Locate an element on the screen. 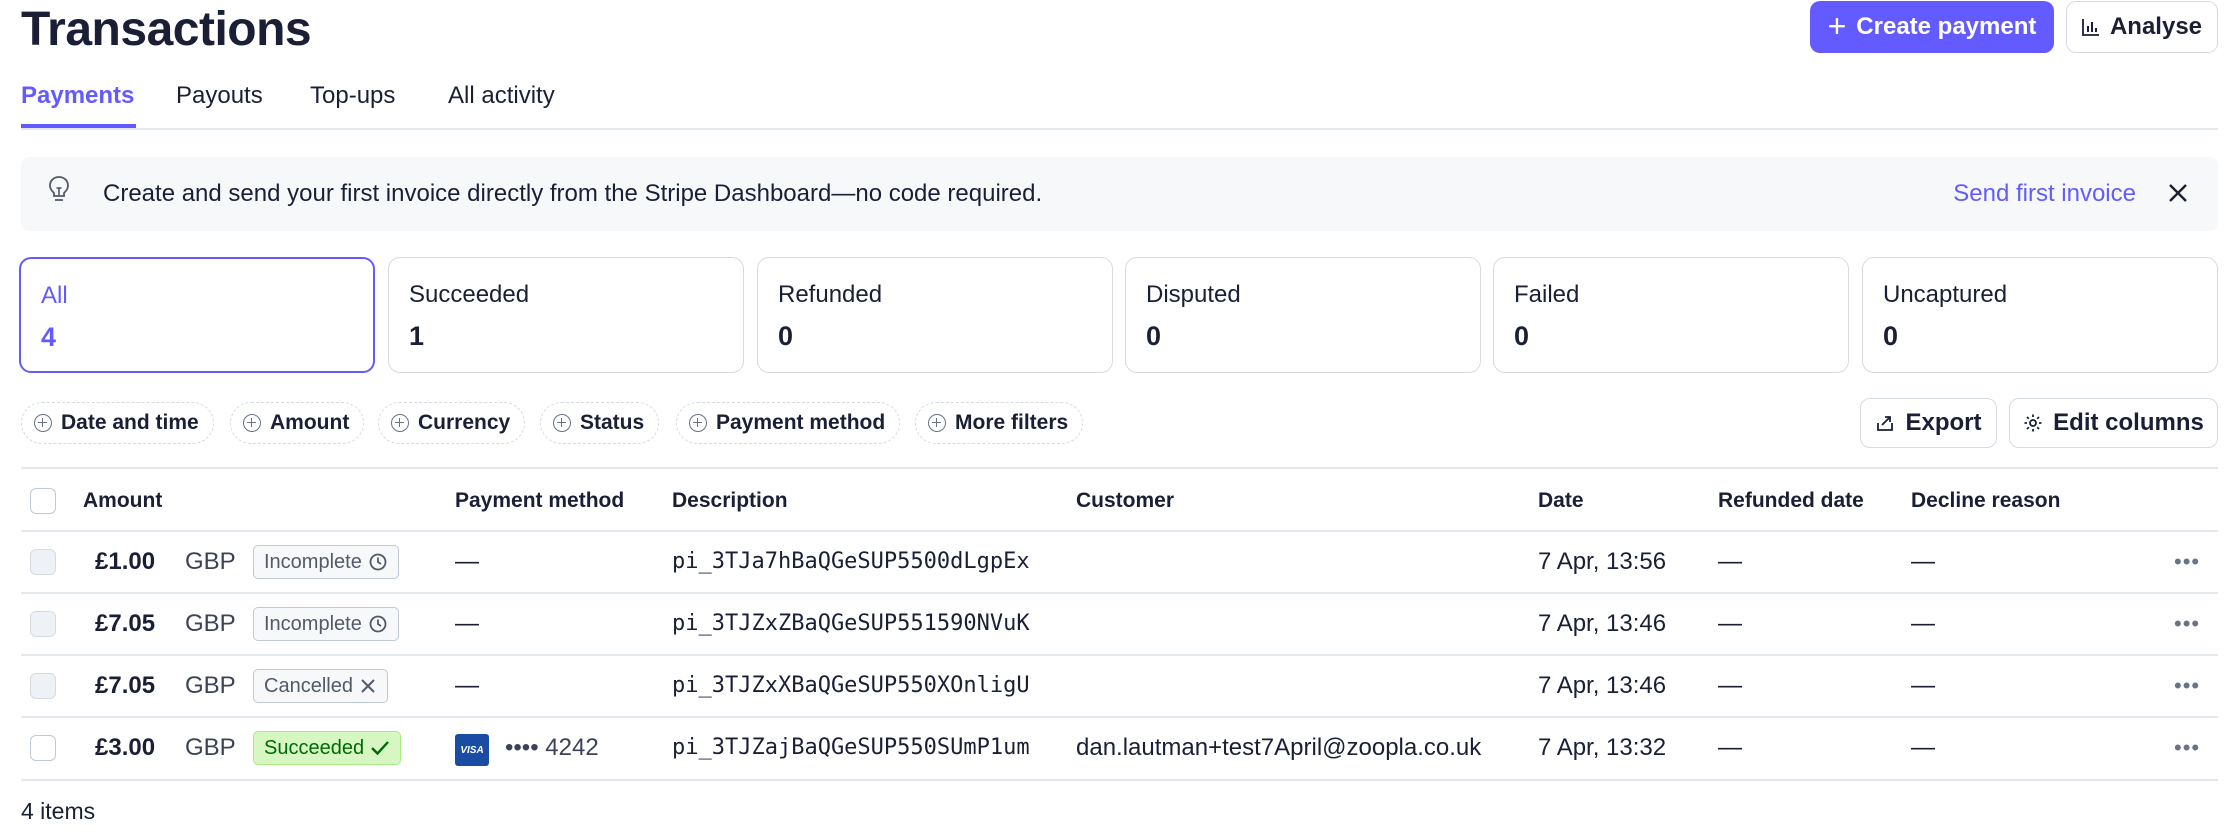  filter-amount: Amount is located at coordinates (297, 423).